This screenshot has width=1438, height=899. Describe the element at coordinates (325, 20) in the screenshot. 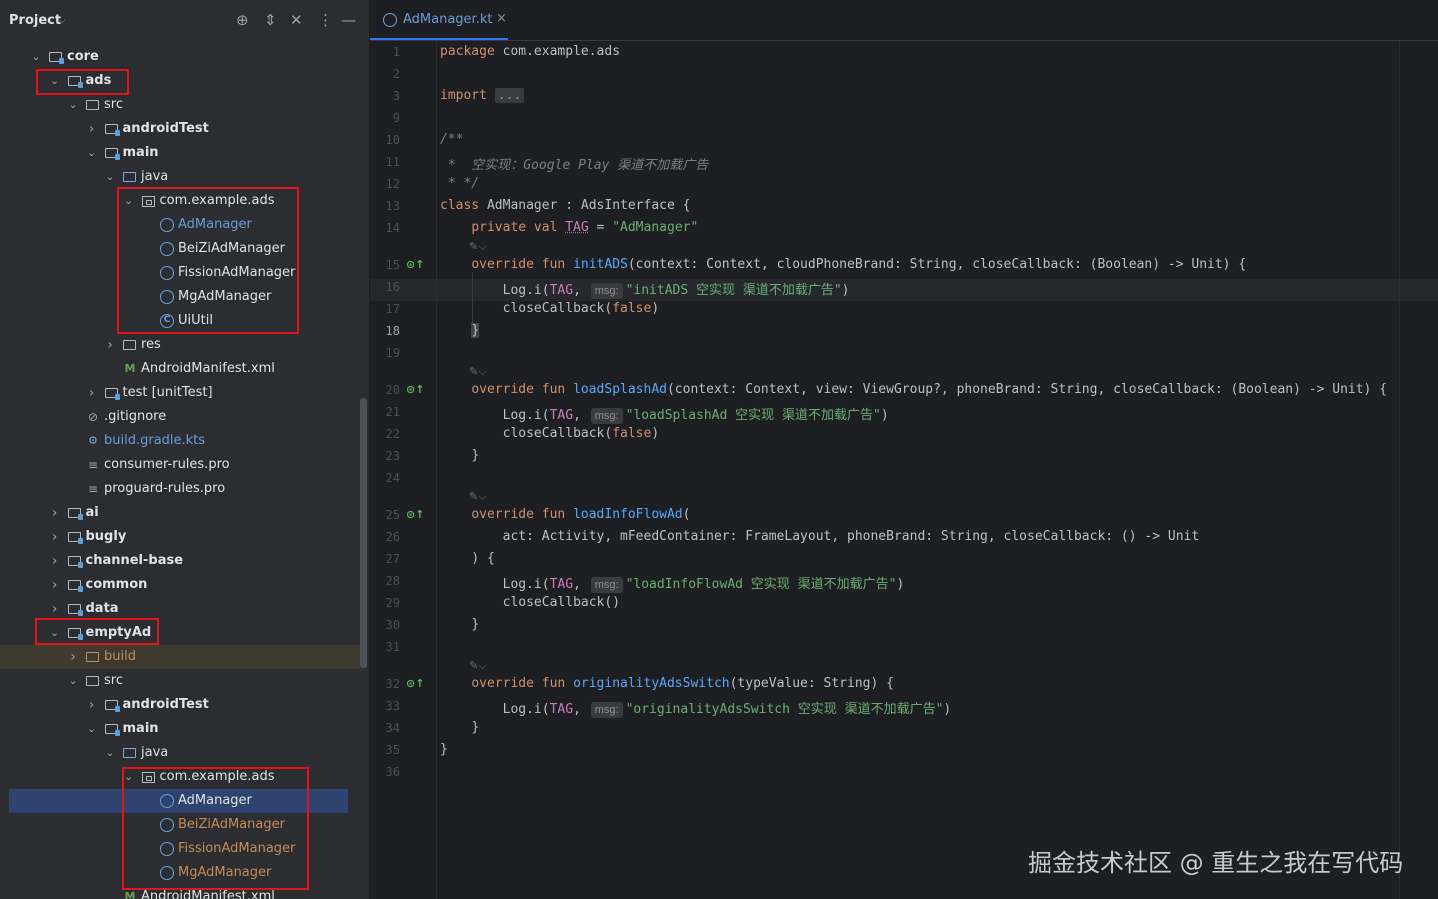

I see `more-options-icon: ⋮` at that location.